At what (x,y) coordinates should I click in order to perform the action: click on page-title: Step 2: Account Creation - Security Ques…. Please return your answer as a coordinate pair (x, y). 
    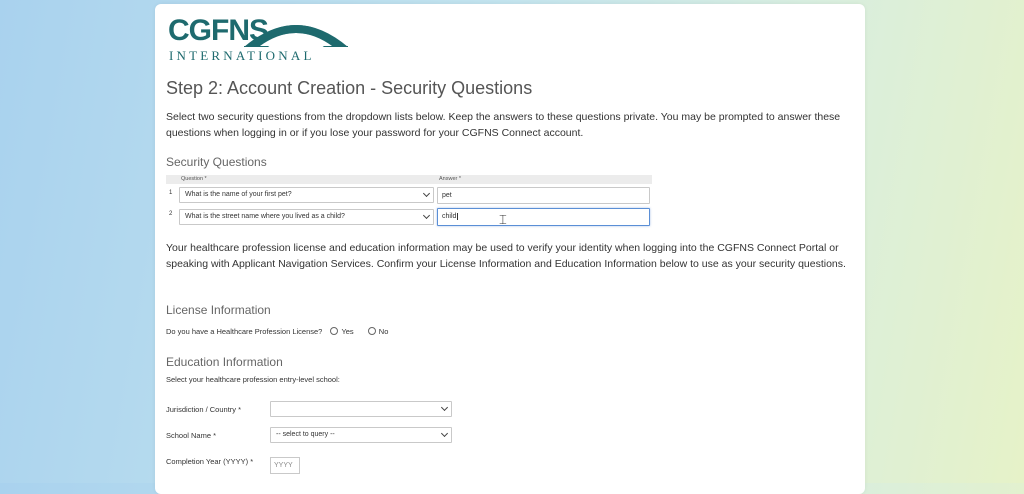
    Looking at the image, I should click on (349, 88).